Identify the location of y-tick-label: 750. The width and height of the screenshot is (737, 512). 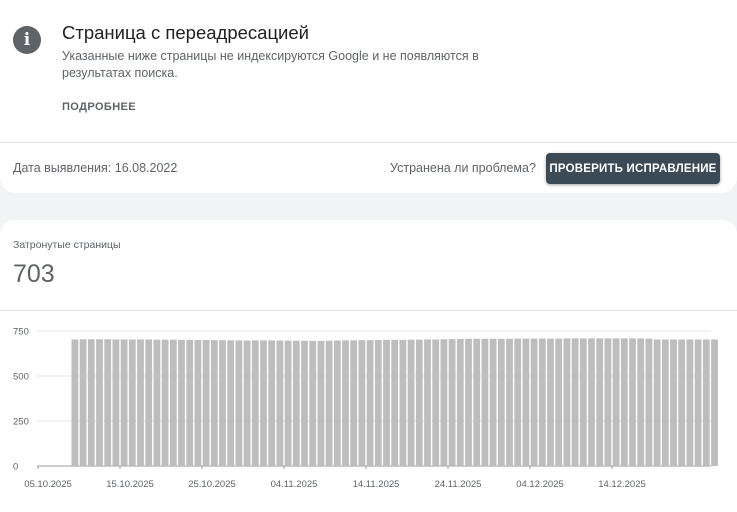
(21, 332).